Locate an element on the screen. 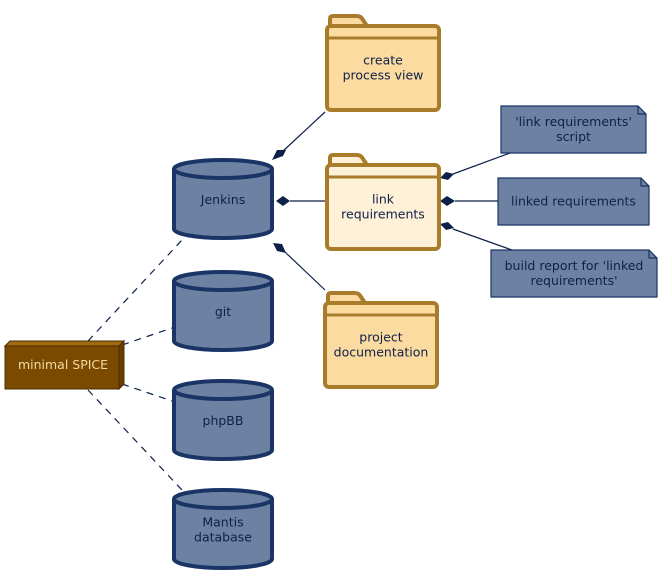 The width and height of the screenshot is (663, 577). label-line: script is located at coordinates (573, 136).